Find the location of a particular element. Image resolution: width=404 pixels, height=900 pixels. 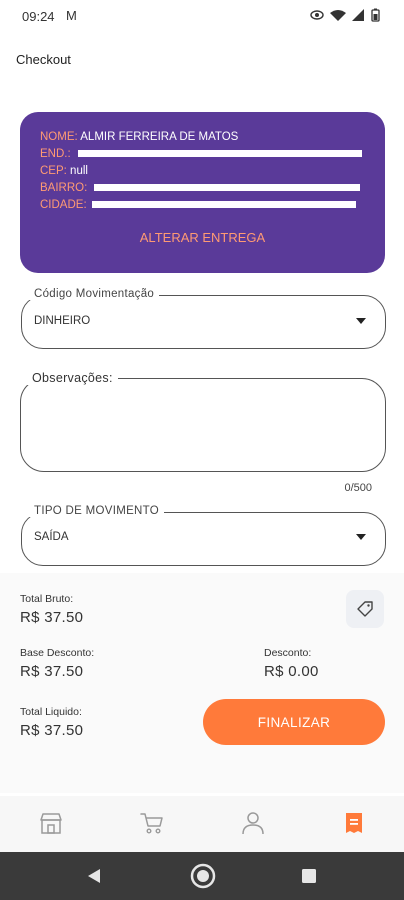

nav-store is located at coordinates (51, 823).